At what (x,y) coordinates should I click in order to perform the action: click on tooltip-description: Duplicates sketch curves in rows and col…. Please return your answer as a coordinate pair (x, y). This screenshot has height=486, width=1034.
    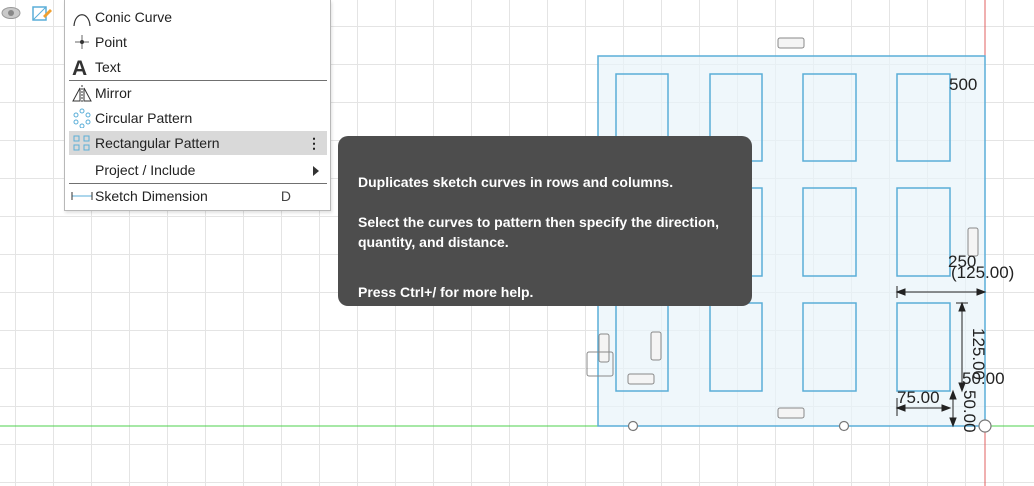
    Looking at the image, I should click on (516, 182).